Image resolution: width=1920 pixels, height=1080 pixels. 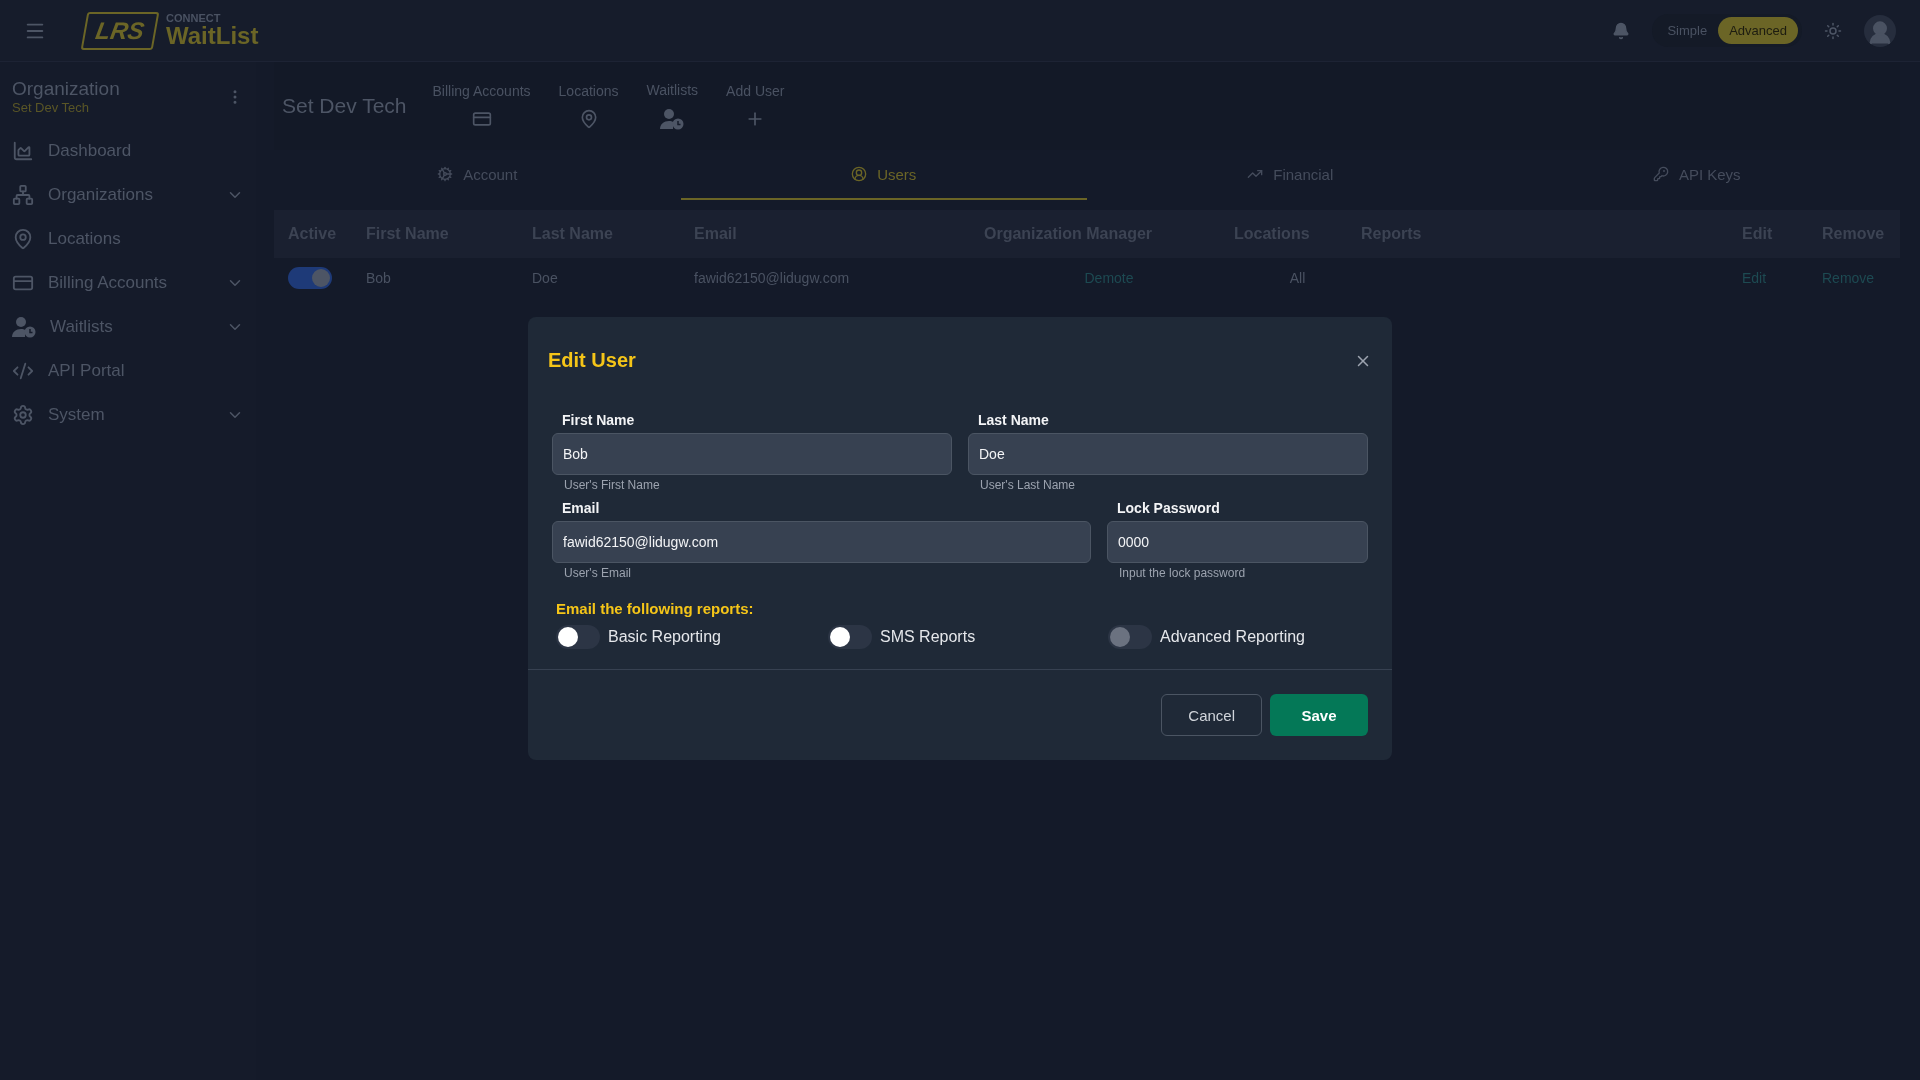 I want to click on report-label: Advanced Reporting, so click(x=1232, y=637).